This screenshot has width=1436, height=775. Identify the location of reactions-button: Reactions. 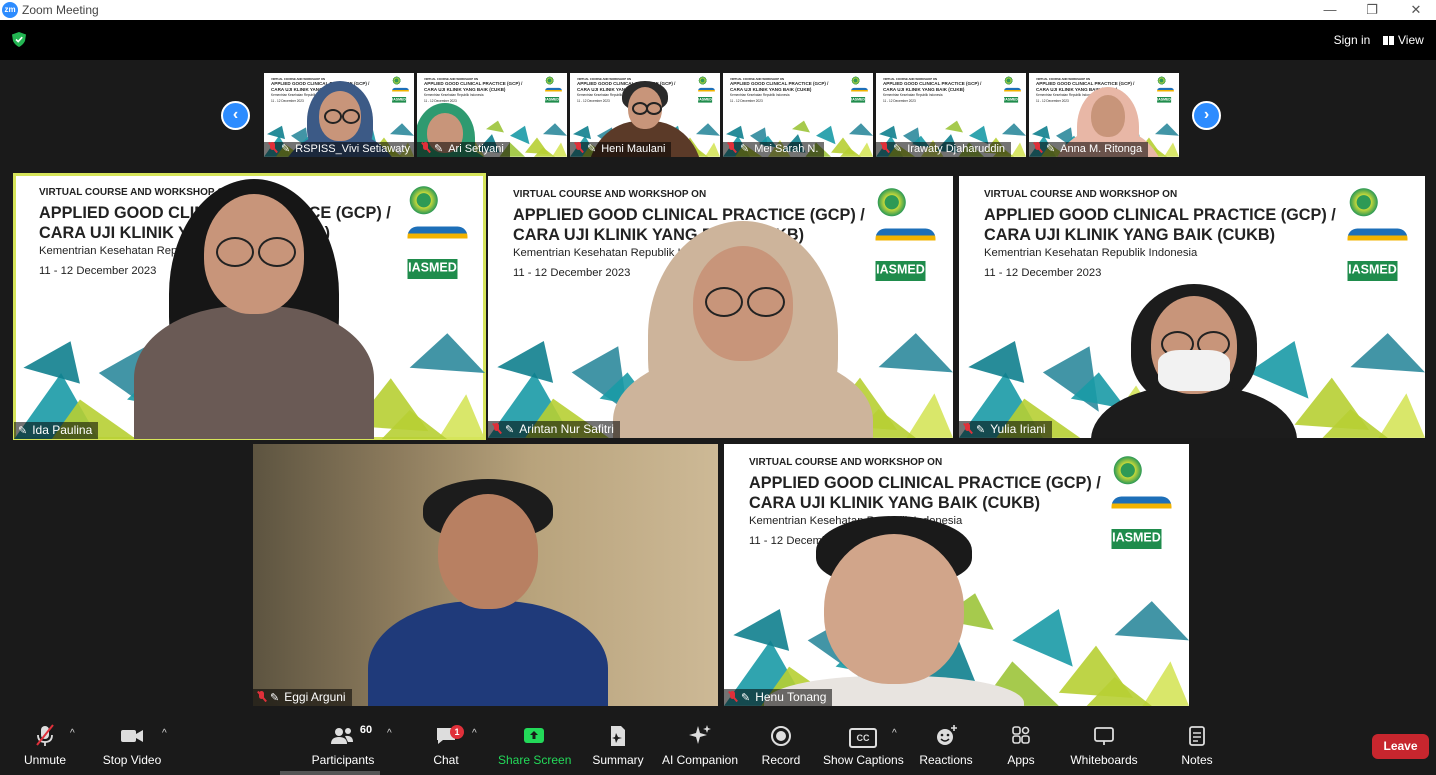
(946, 747).